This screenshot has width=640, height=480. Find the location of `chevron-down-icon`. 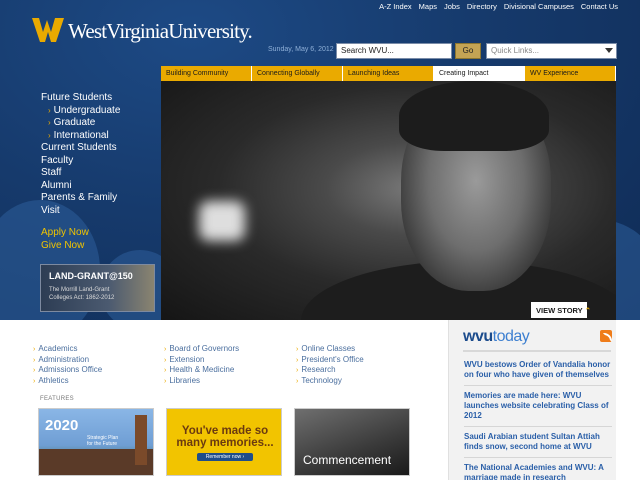

chevron-down-icon is located at coordinates (609, 50).